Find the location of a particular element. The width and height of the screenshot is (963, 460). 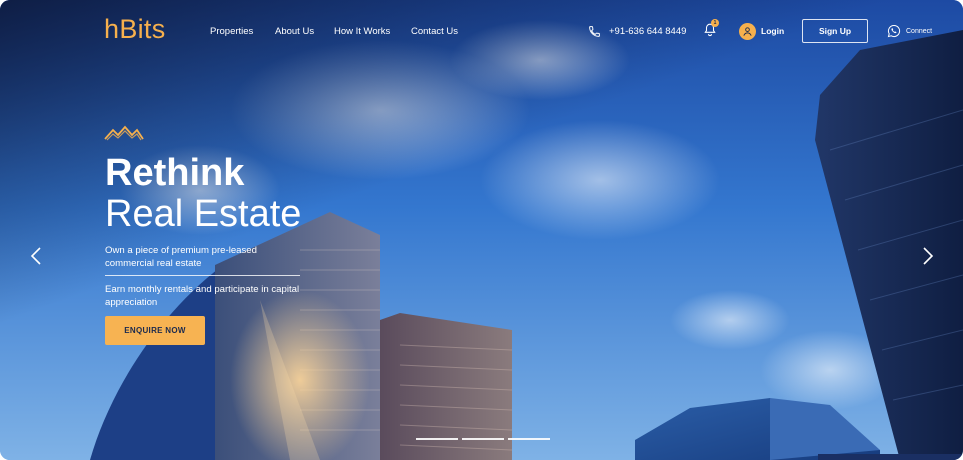

nav-link-properties: Properties is located at coordinates (231, 31).